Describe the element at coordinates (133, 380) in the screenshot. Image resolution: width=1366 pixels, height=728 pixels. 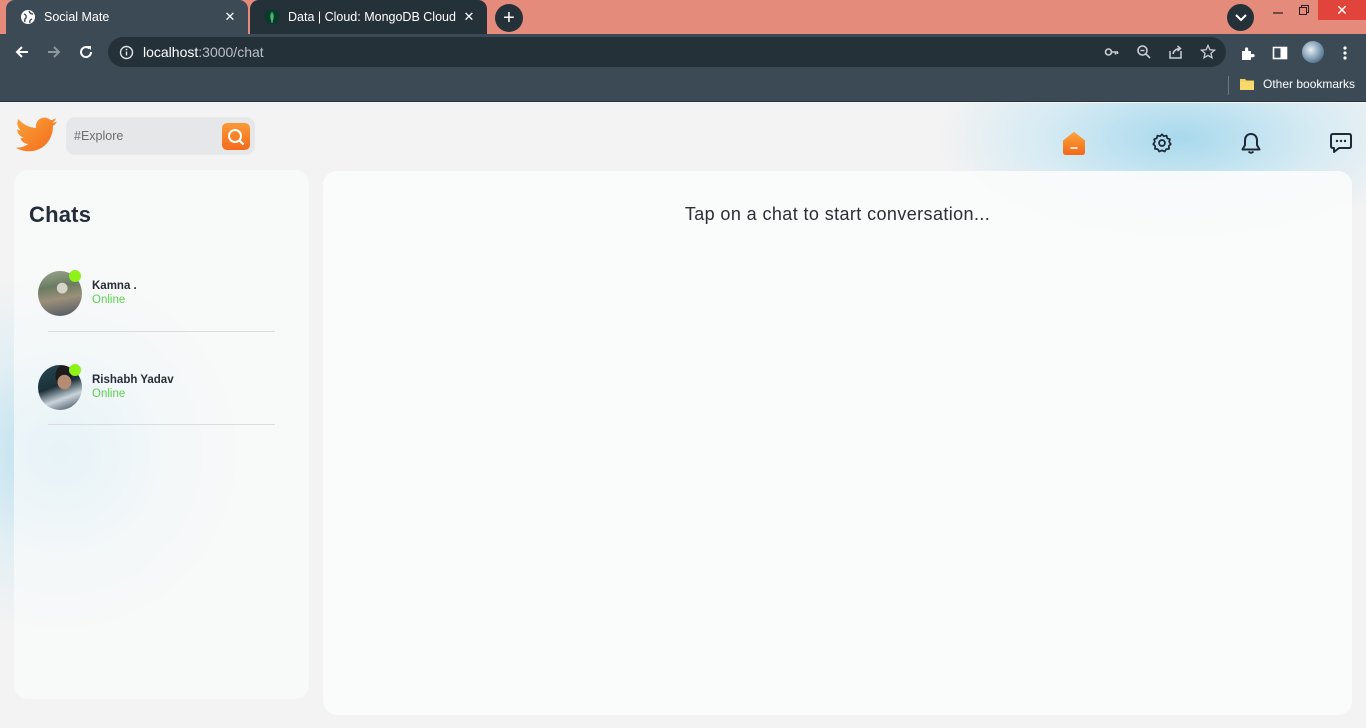
I see `chat-contact-name: Rishabh Yadav` at that location.